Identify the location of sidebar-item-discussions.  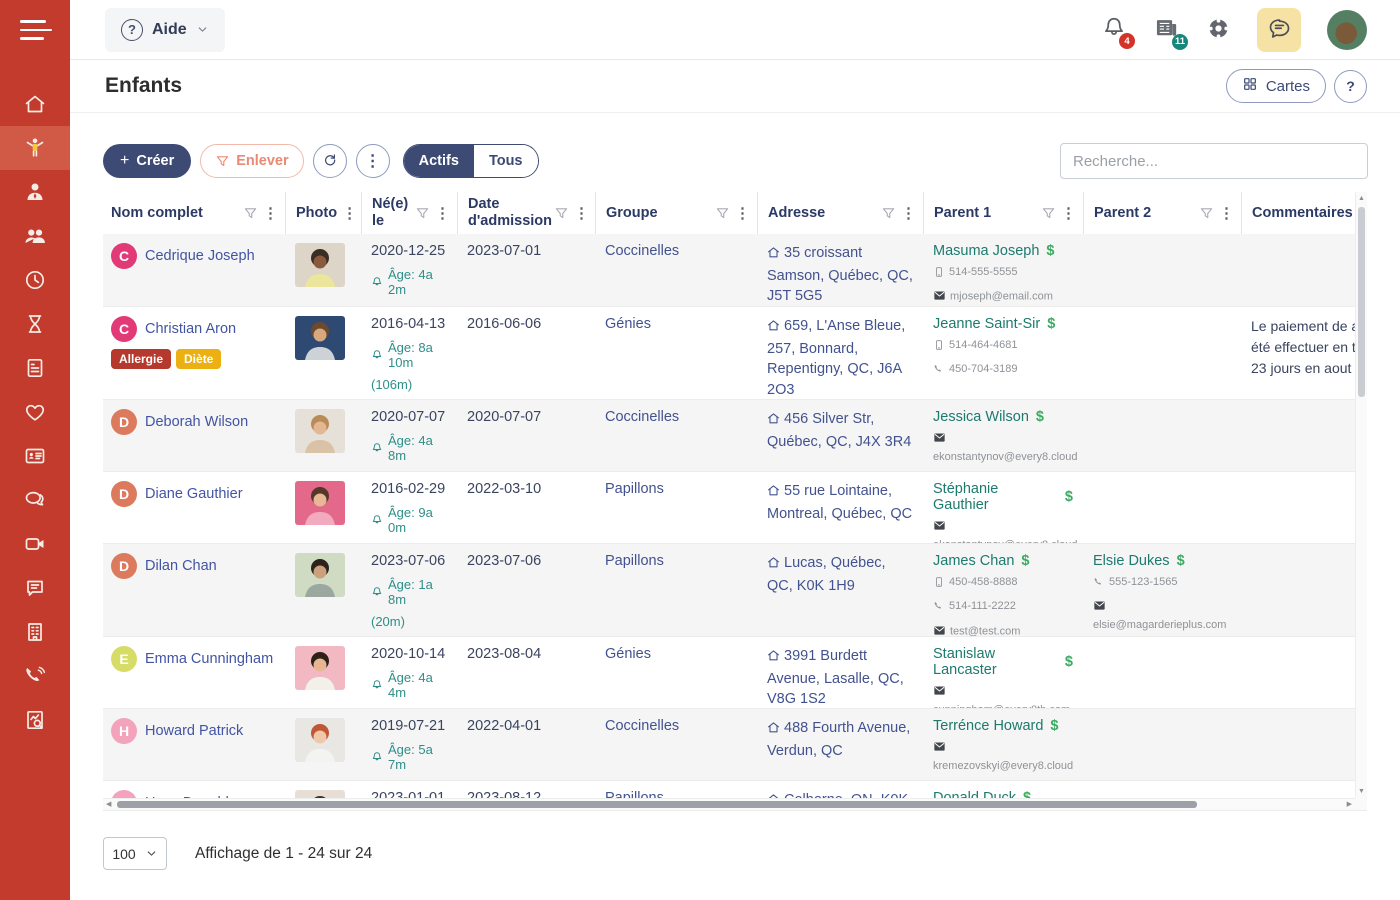
(35, 500).